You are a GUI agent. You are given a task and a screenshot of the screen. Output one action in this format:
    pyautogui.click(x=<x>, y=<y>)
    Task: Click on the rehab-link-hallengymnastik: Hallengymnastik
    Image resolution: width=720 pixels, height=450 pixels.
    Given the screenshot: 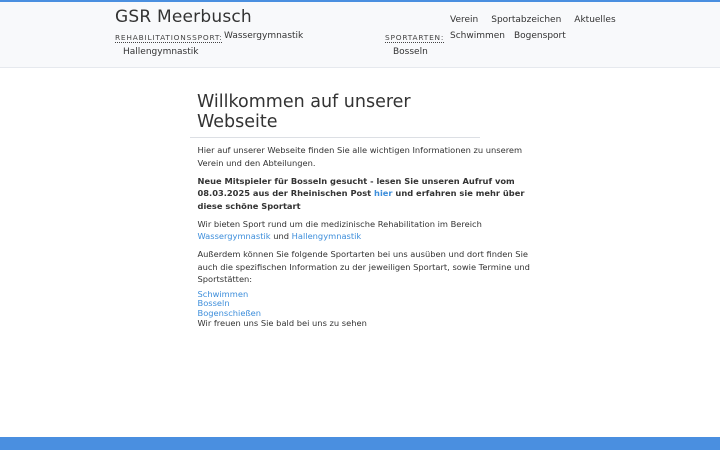 What is the action you would take?
    pyautogui.click(x=327, y=236)
    